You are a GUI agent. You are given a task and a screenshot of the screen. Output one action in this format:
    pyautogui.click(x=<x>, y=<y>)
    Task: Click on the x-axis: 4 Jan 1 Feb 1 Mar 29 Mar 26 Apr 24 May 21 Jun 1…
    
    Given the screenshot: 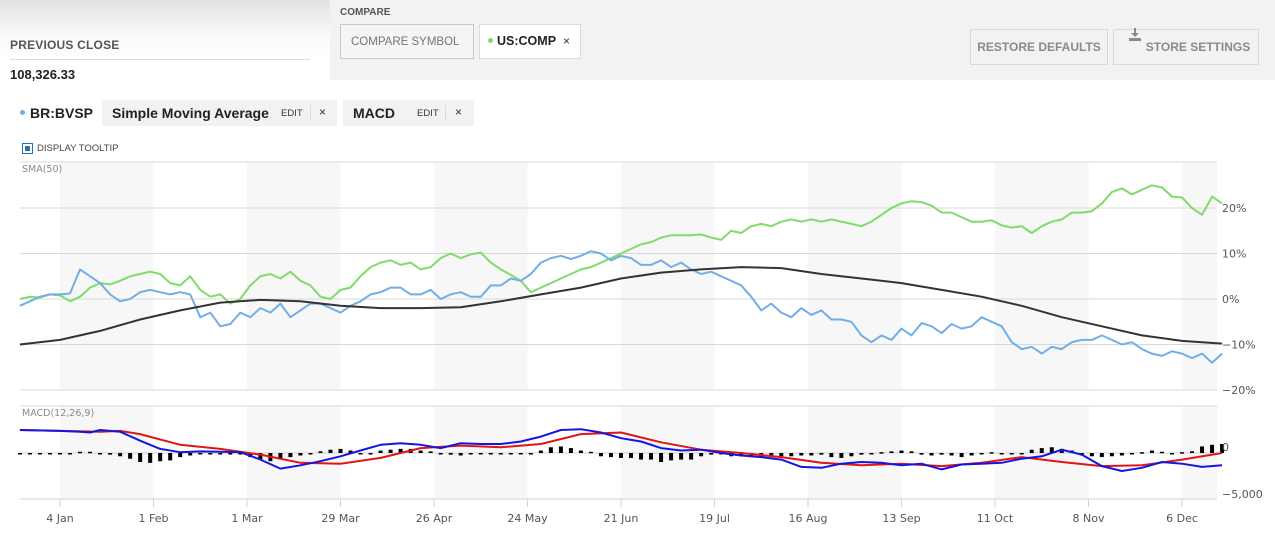 What is the action you would take?
    pyautogui.click(x=622, y=512)
    